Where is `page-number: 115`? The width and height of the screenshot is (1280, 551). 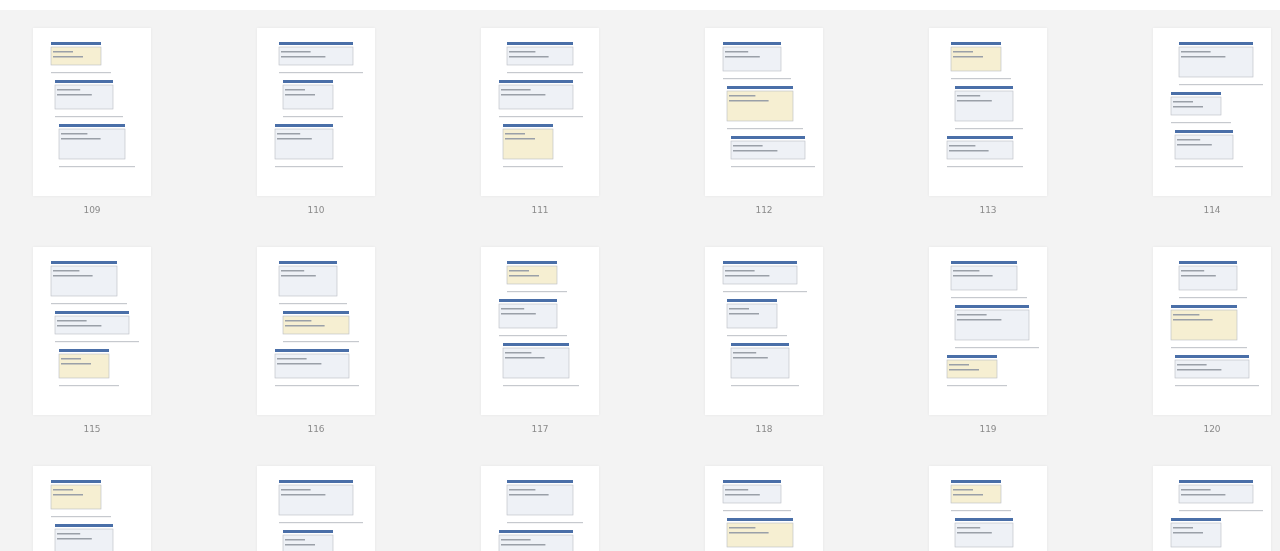 page-number: 115 is located at coordinates (92, 429).